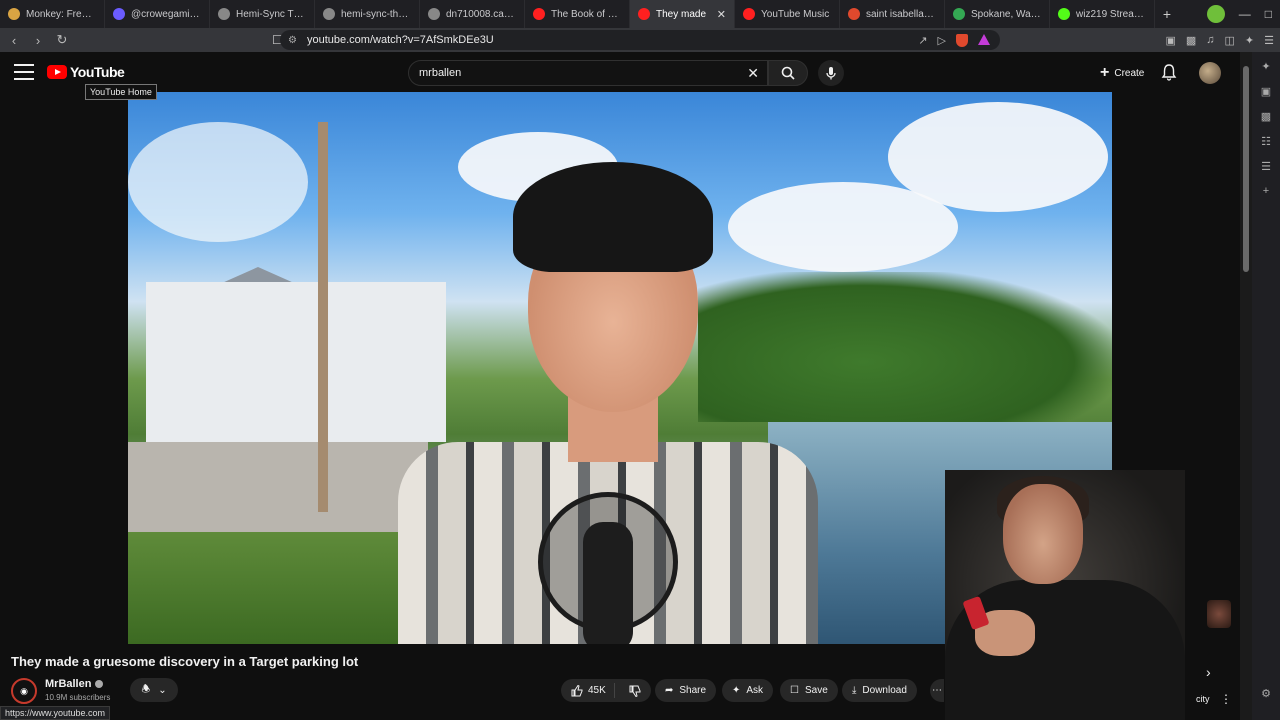  What do you see at coordinates (1065, 595) in the screenshot?
I see `streamer-webcam` at bounding box center [1065, 595].